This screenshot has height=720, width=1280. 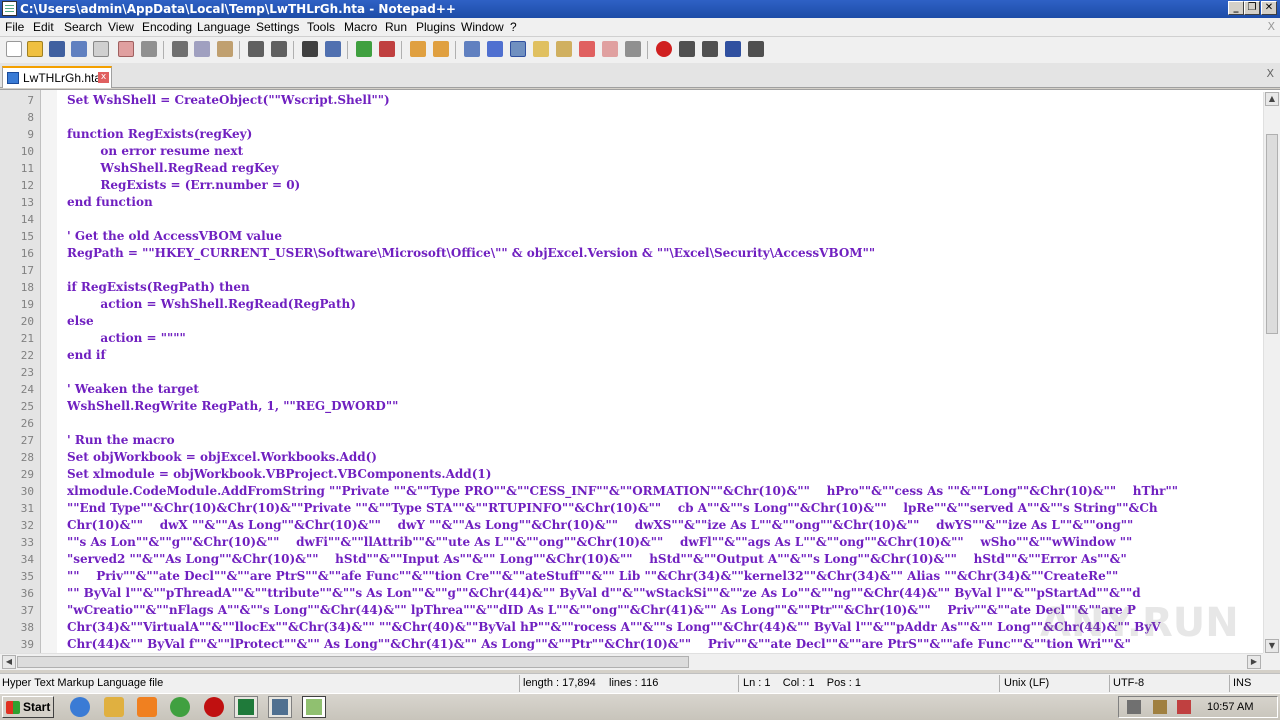 I want to click on menu-encoding: Encoding, so click(x=167, y=27).